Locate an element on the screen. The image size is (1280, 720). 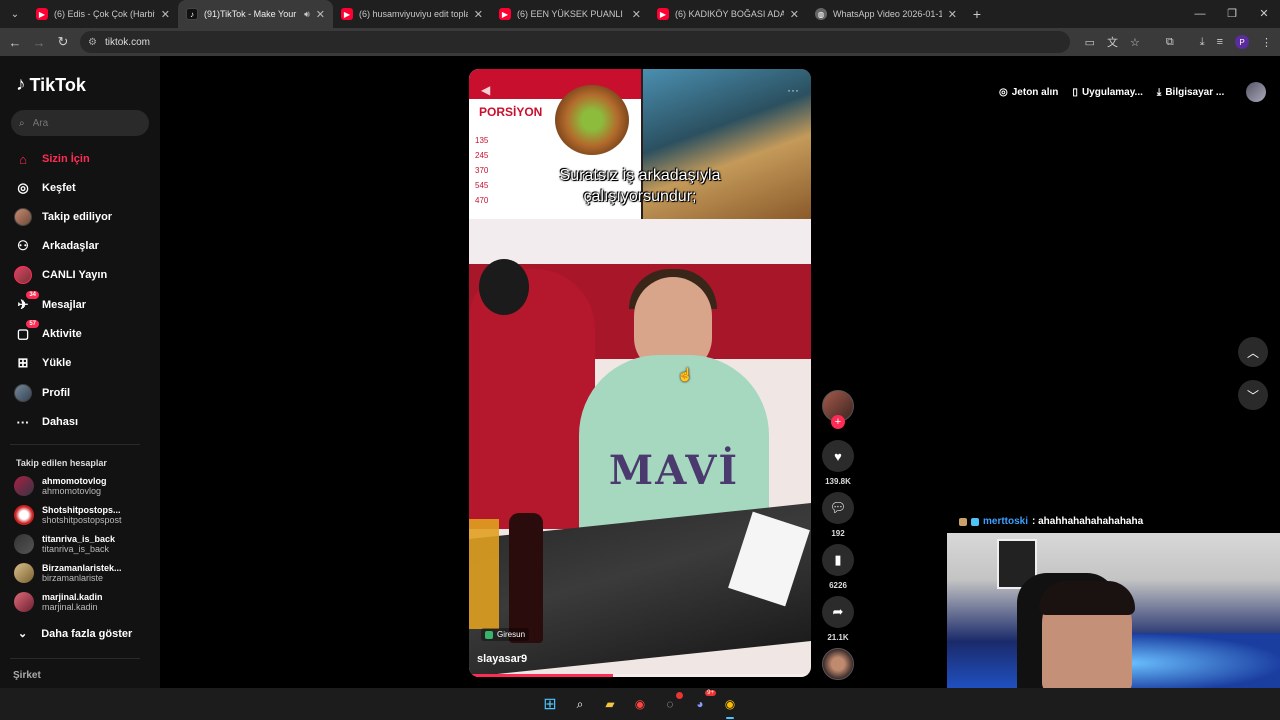
video-options-icon: ··· is located at coordinates (793, 90).